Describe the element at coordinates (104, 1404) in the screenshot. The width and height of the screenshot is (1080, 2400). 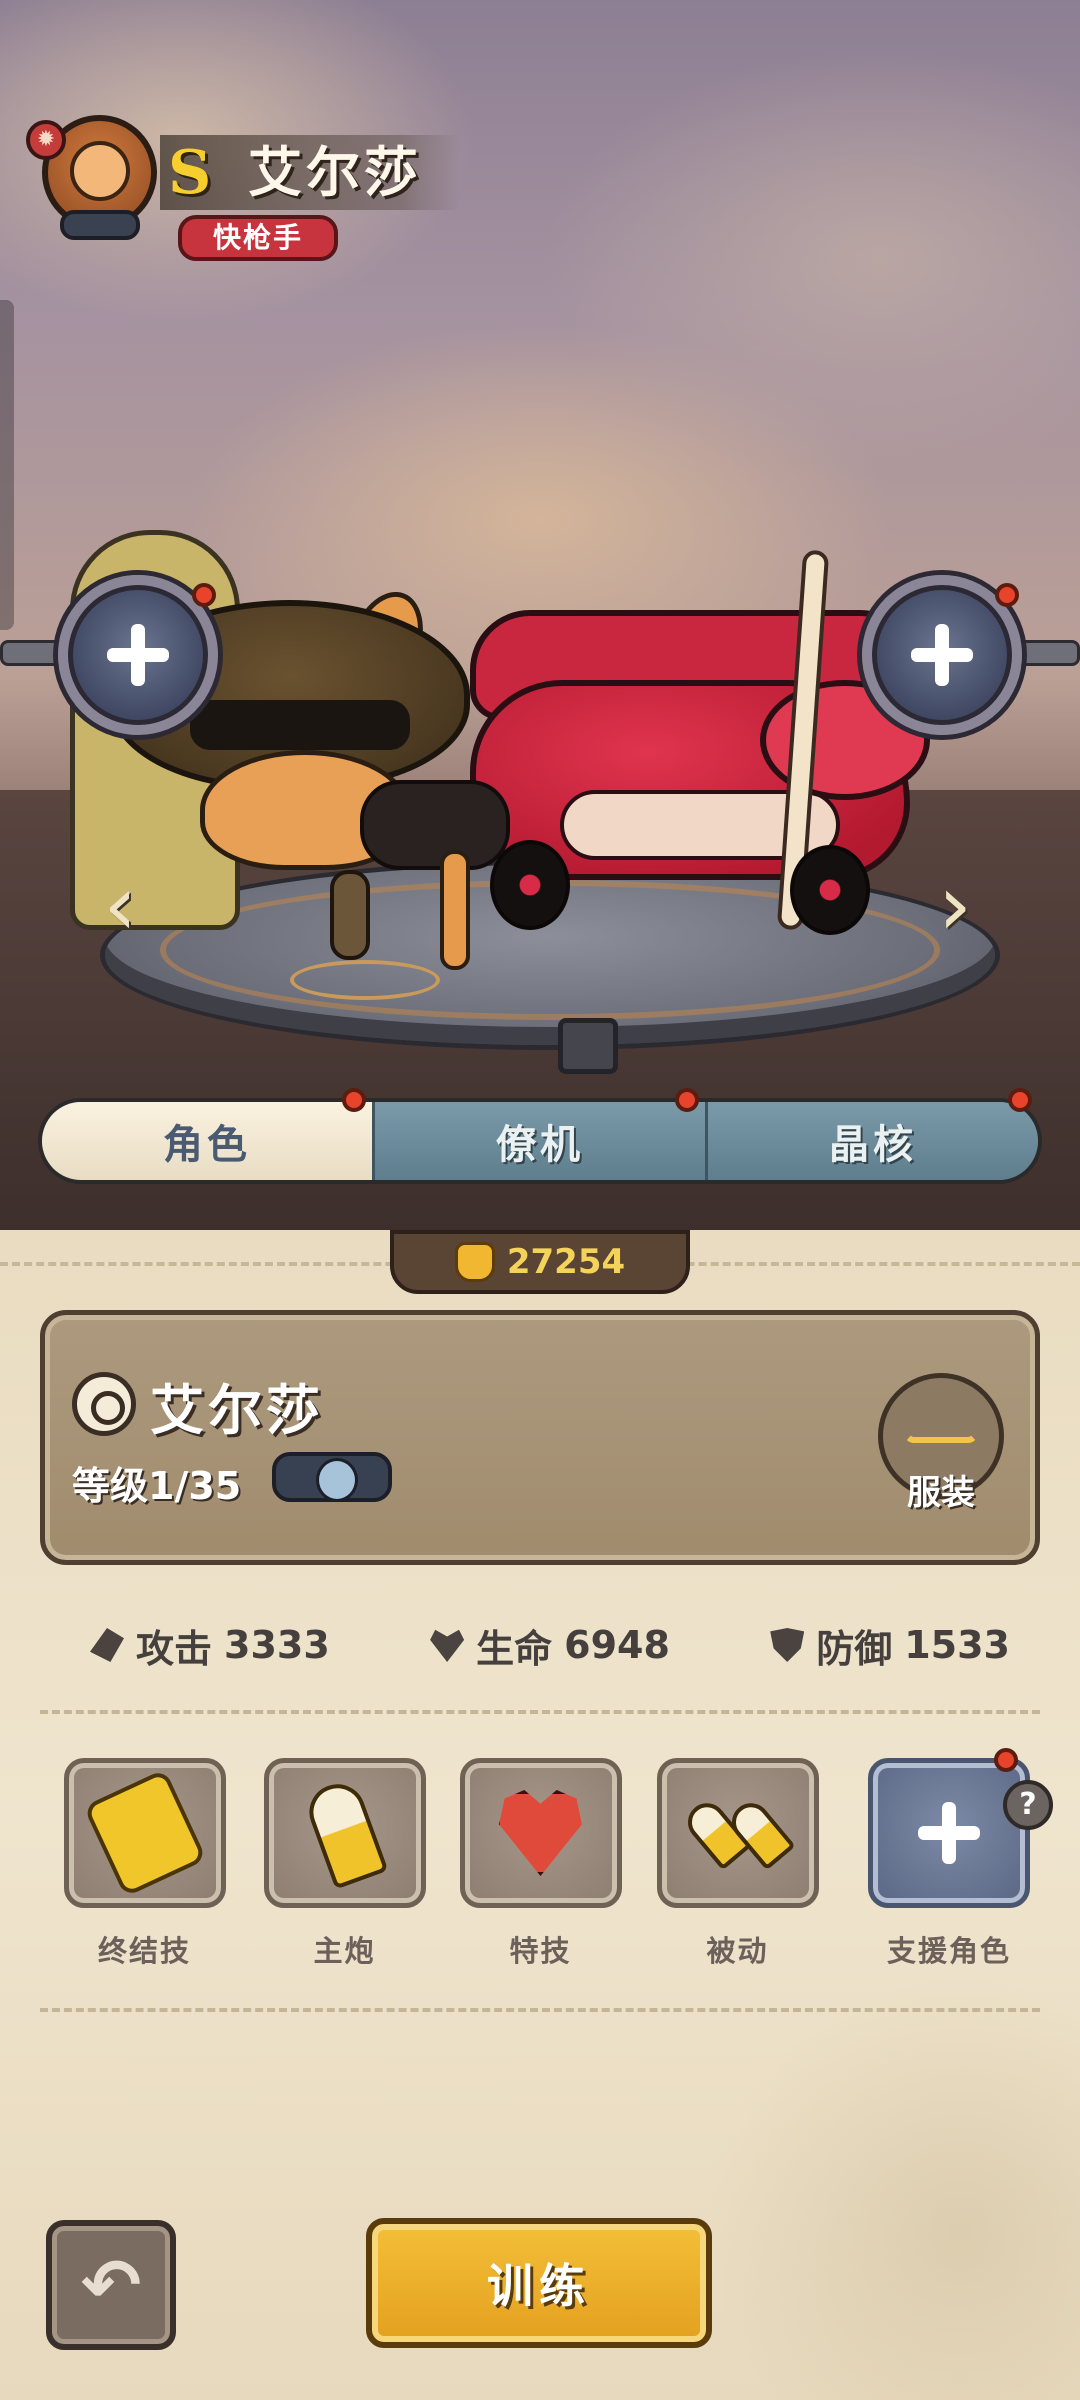
I see `magnifier-icon` at that location.